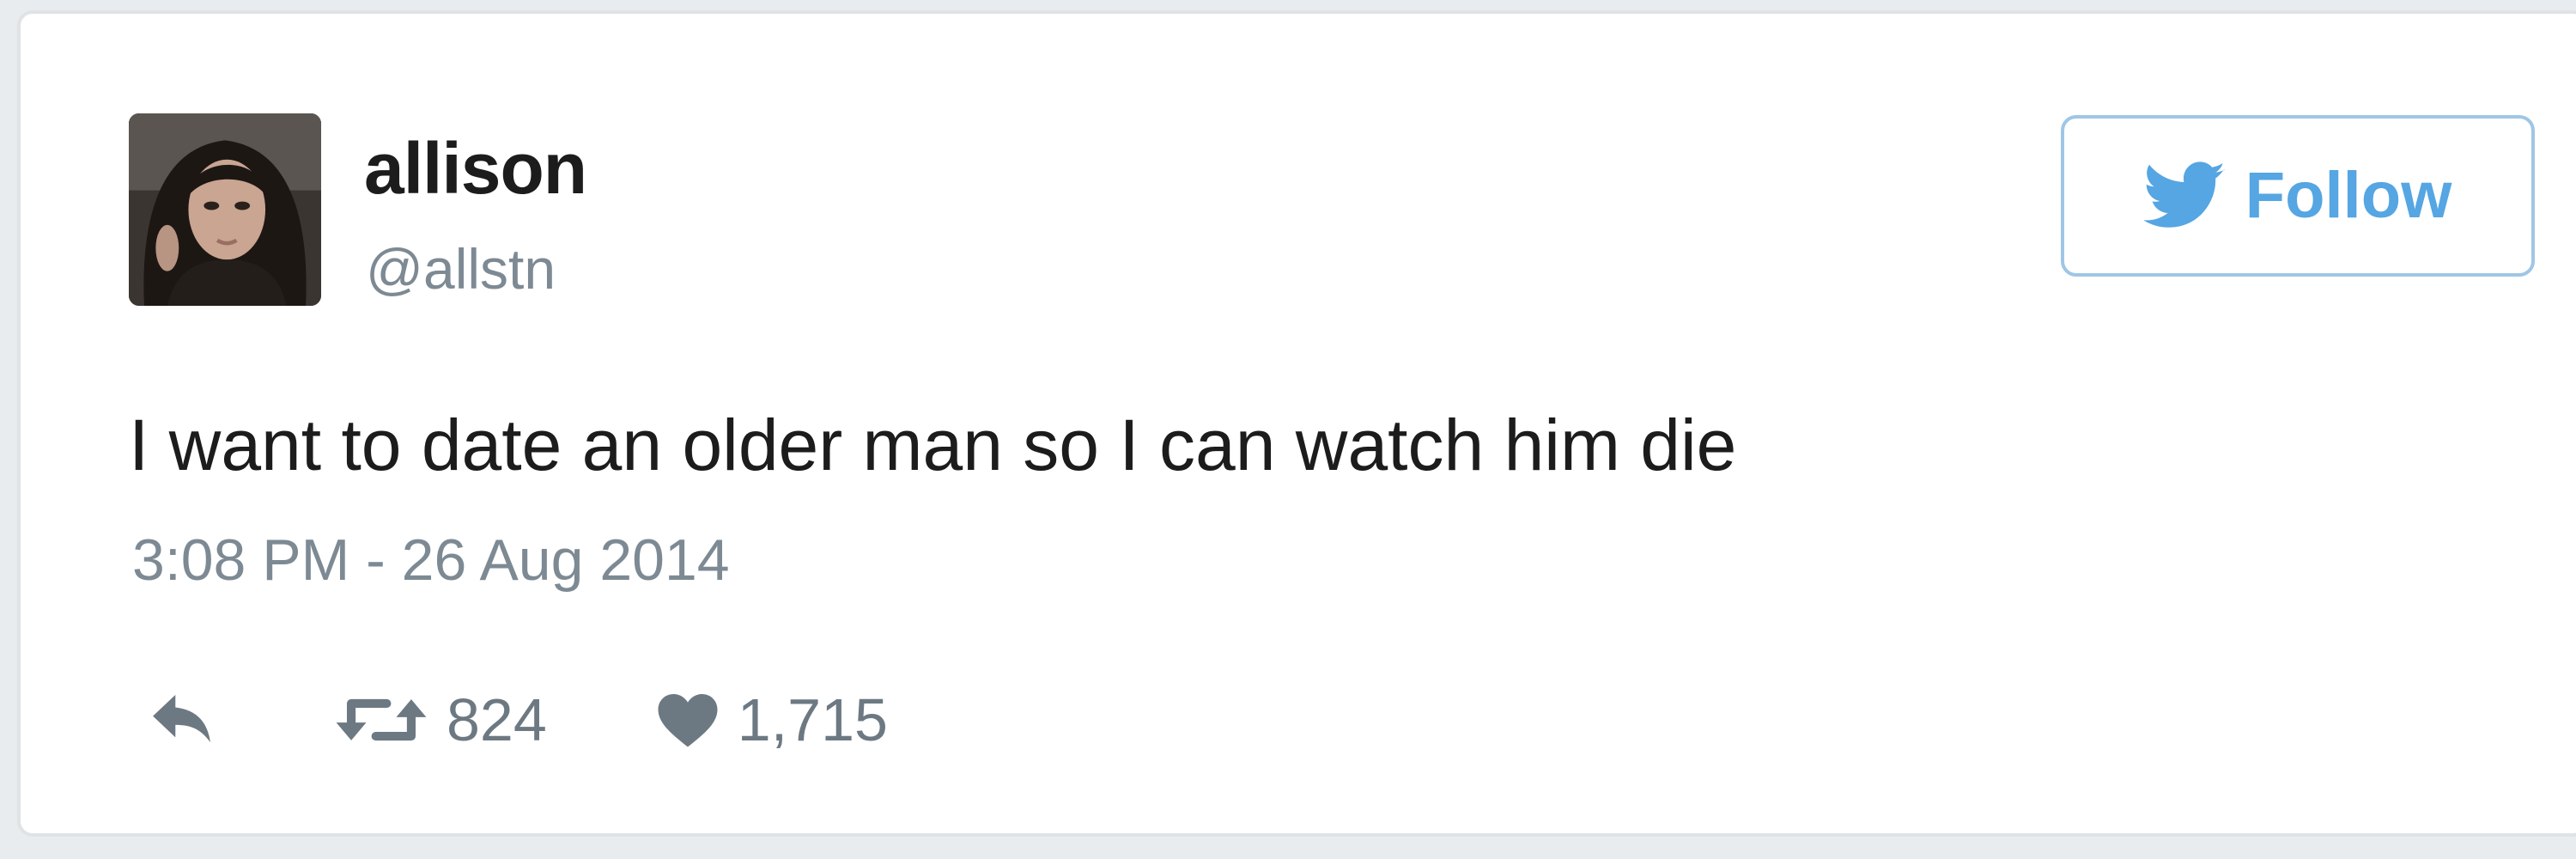  I want to click on like-button: 1,715, so click(772, 720).